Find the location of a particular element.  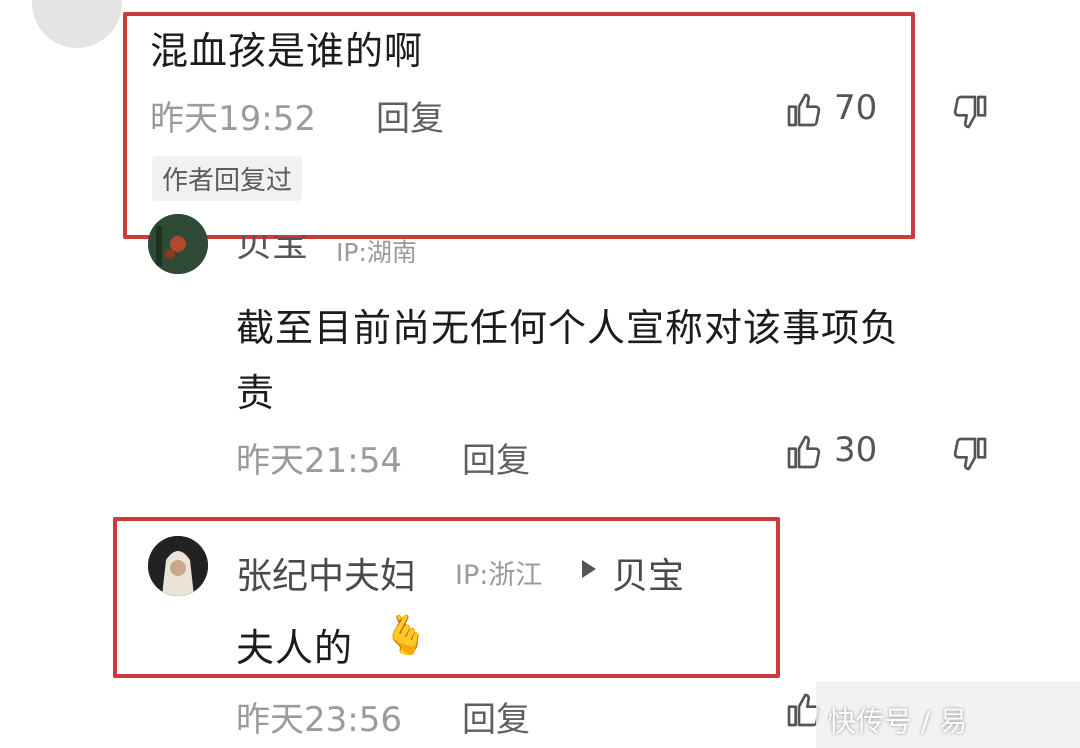

comment-3-reply-button: 回复 is located at coordinates (496, 716).